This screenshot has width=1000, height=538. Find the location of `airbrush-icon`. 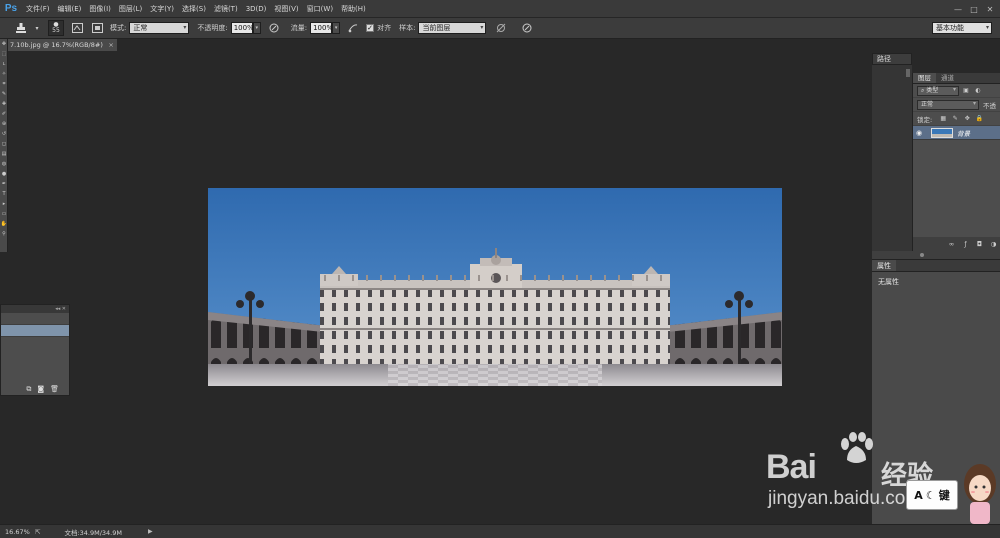

airbrush-icon is located at coordinates (353, 28).